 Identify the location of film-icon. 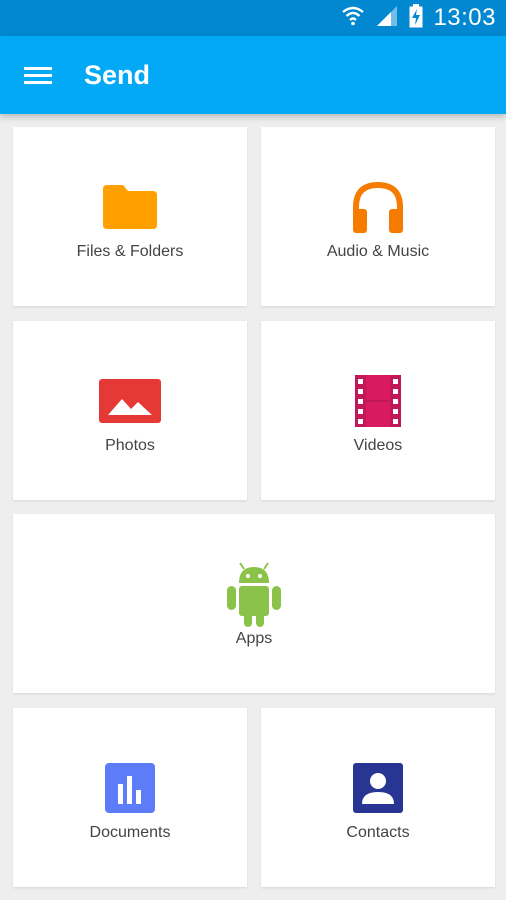
(378, 401).